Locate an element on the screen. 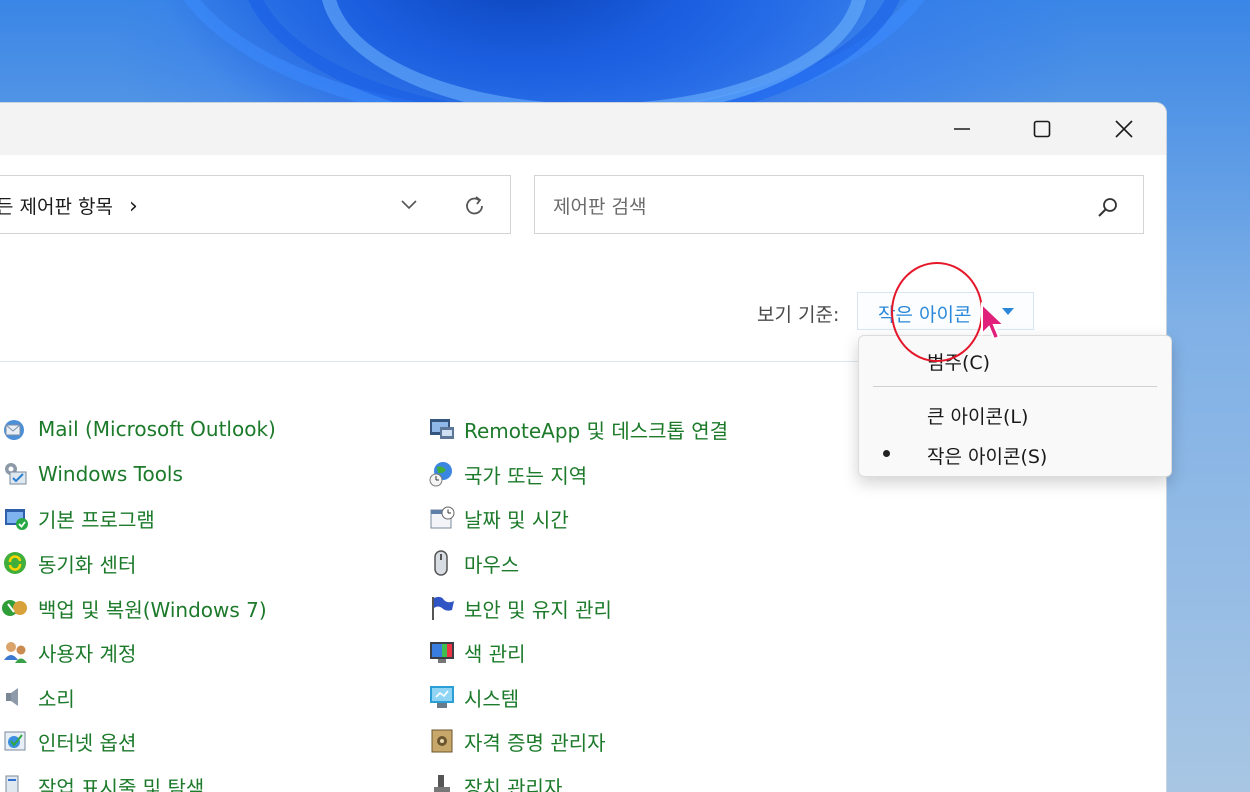 The width and height of the screenshot is (1250, 792). selected-bullet-icon is located at coordinates (886, 453).